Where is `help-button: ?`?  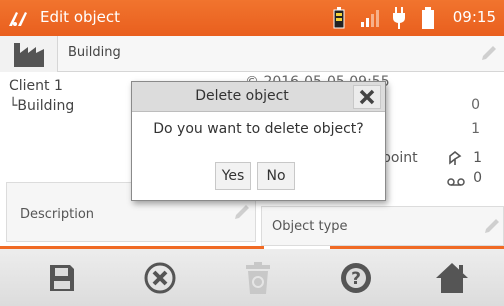
help-button: ? is located at coordinates (356, 278).